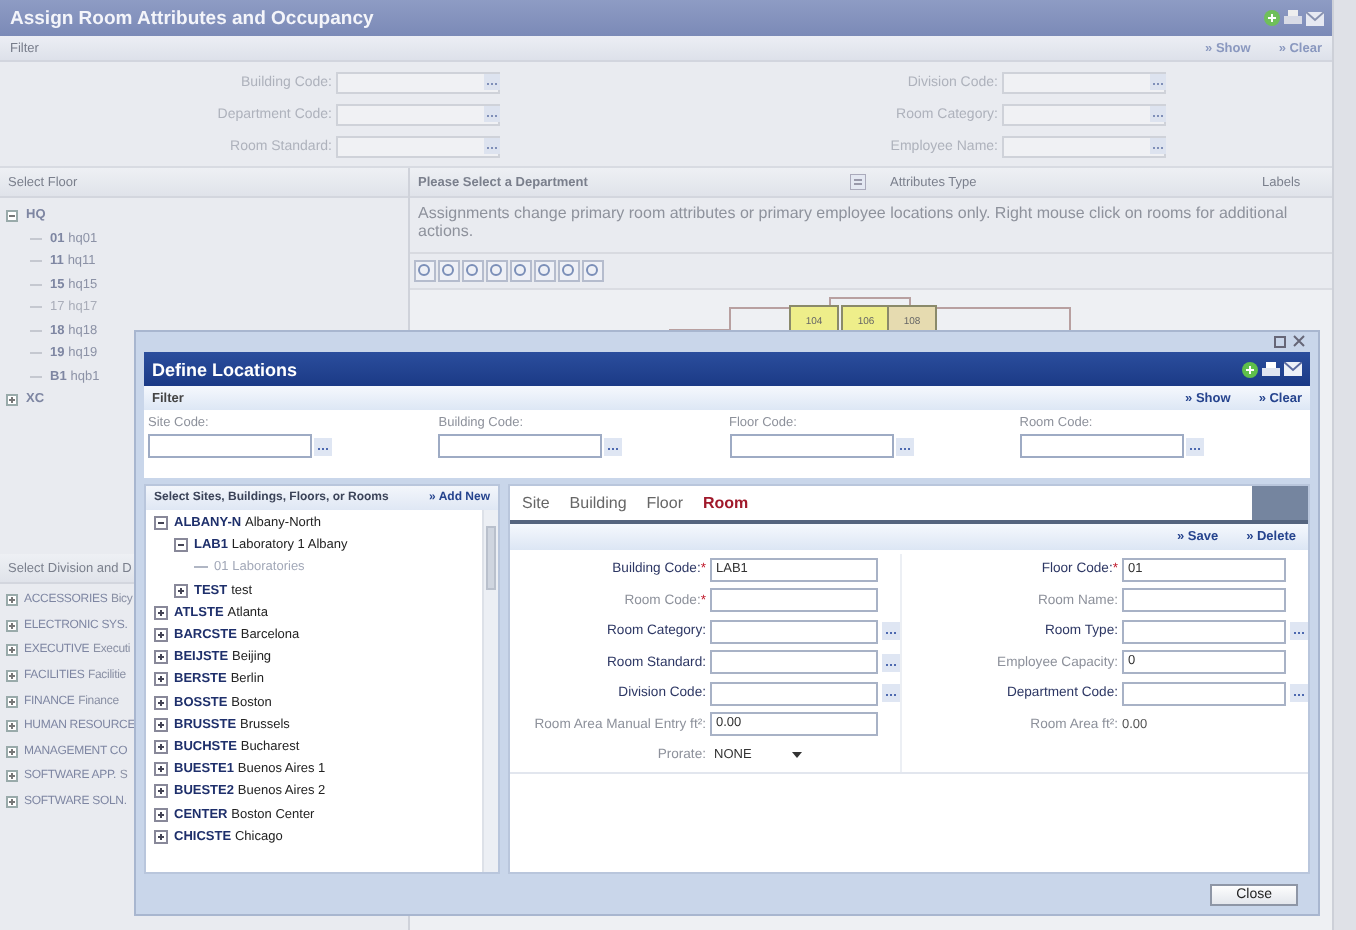 Image resolution: width=1356 pixels, height=930 pixels. What do you see at coordinates (853, 222) in the screenshot?
I see `instruction-text: Assignments change primary room attributes or primary employee locations only. Right mouse click on rooms for additional actions.` at bounding box center [853, 222].